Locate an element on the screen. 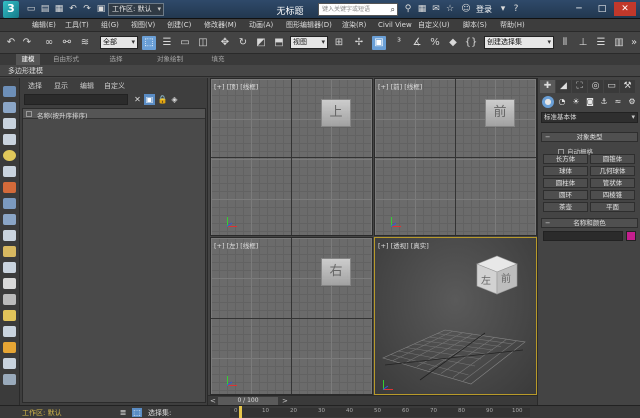 Image resolution: width=640 pixels, height=418 pixels. clear-filter-icon: ✕ is located at coordinates (137, 99).